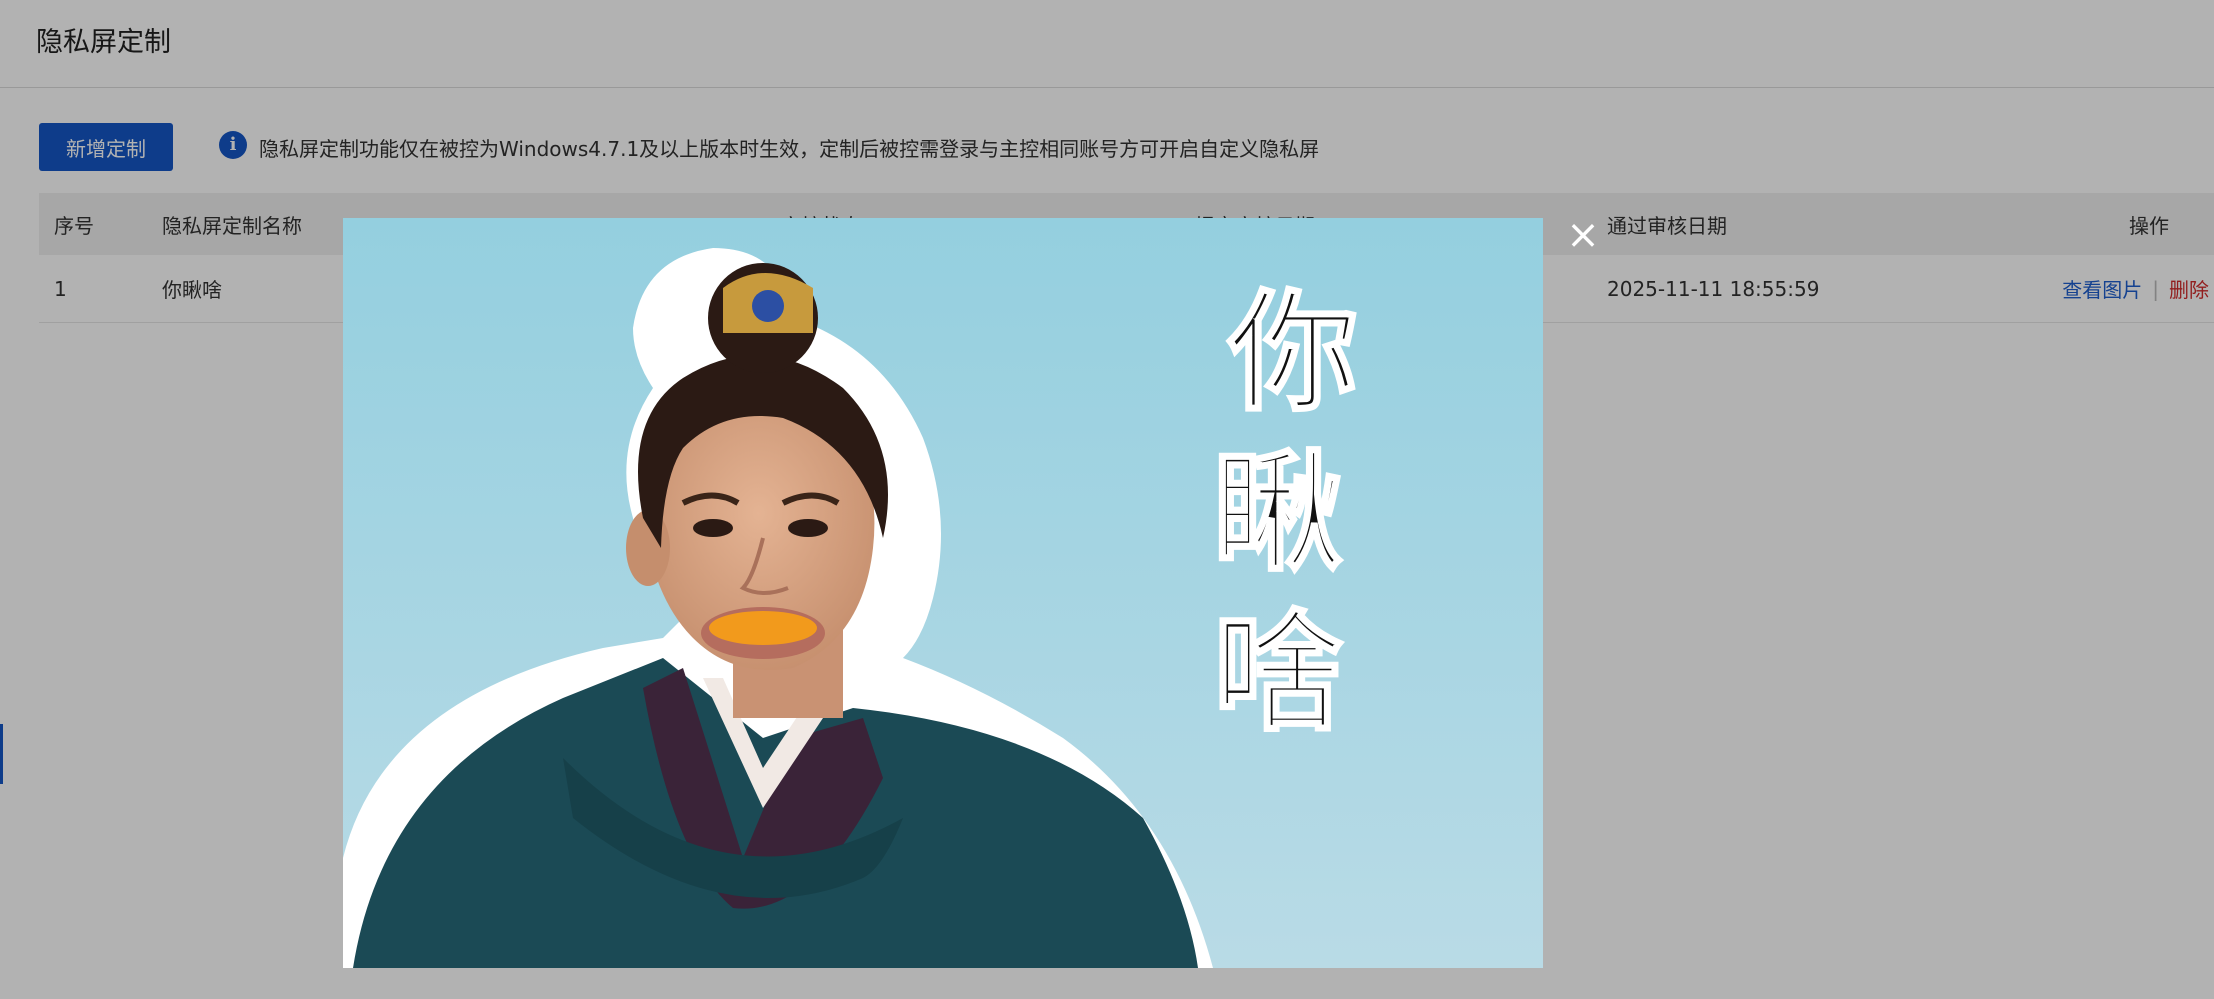 The width and height of the screenshot is (2214, 999). Describe the element at coordinates (1583, 235) in the screenshot. I see `close-icon: ×` at that location.